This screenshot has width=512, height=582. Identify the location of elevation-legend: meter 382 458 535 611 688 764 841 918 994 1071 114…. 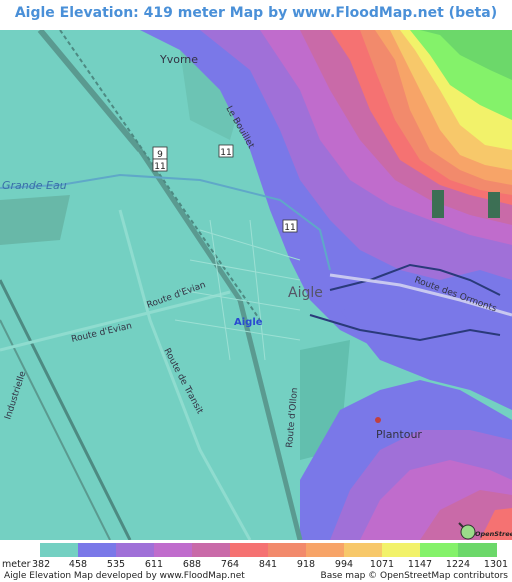
(256, 561).